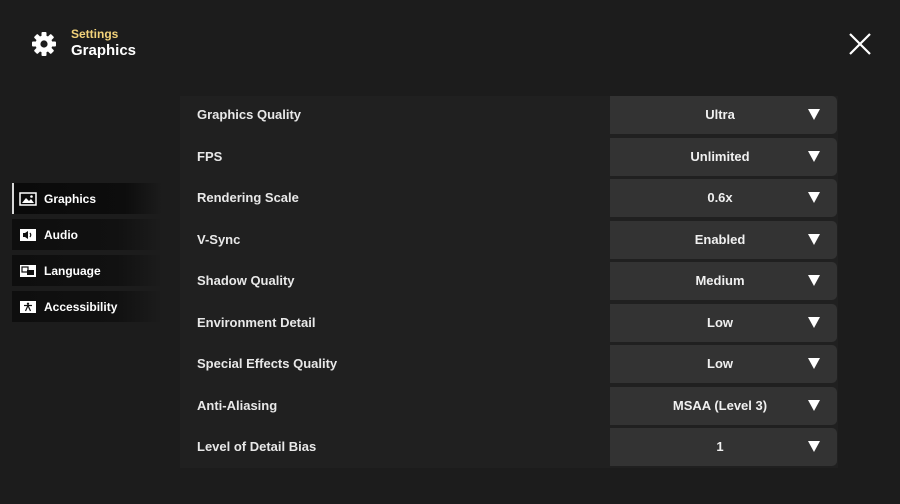  I want to click on dropdown-value: Enabled, so click(720, 239).